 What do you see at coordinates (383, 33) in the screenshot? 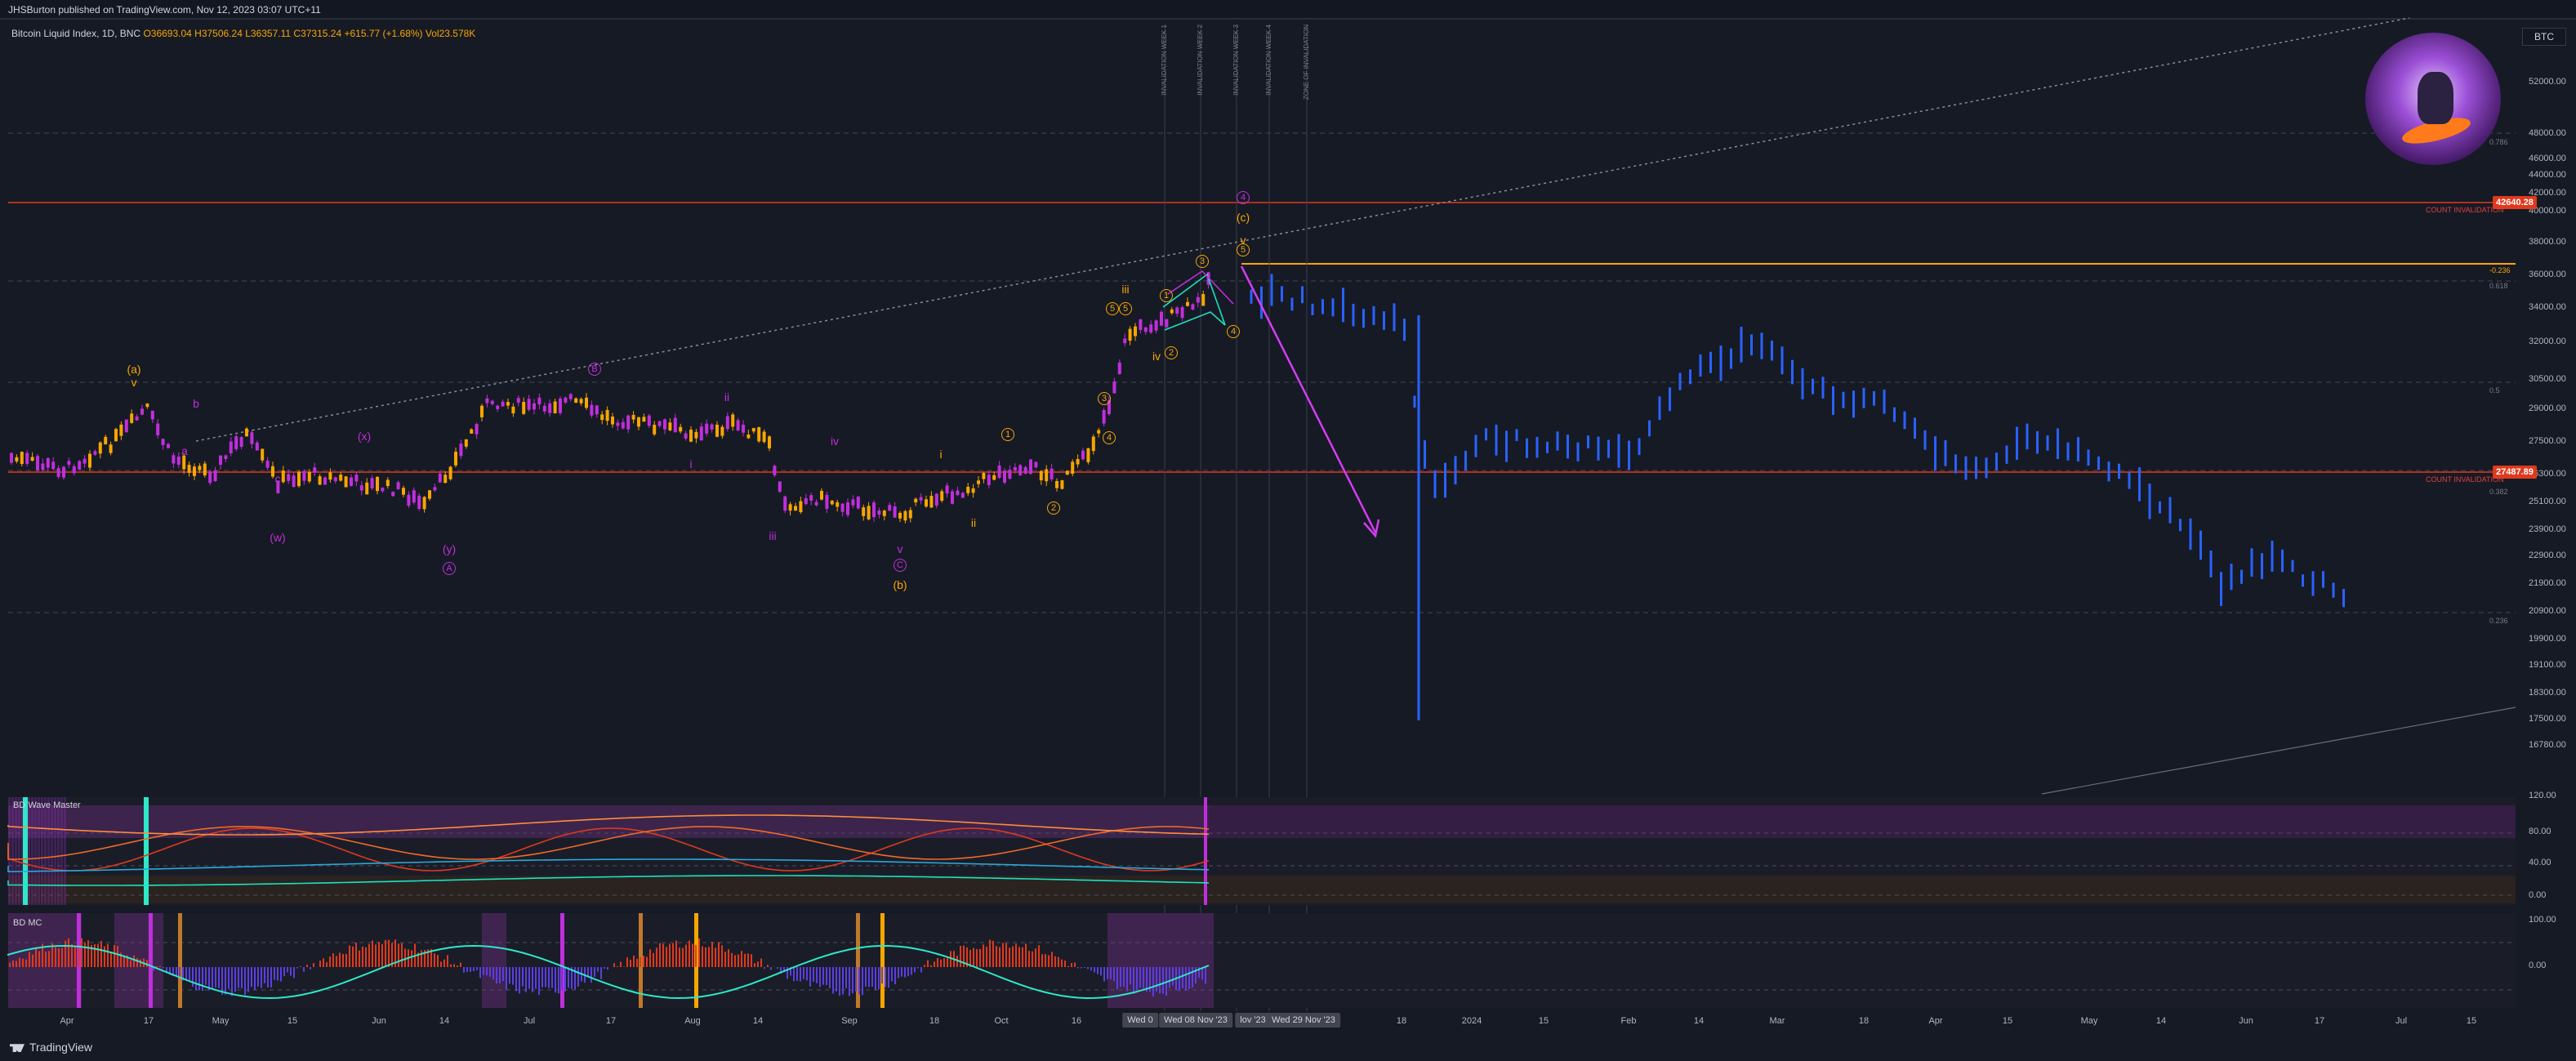
I see `ohlc-change: +615.77 (+1.68%)` at bounding box center [383, 33].